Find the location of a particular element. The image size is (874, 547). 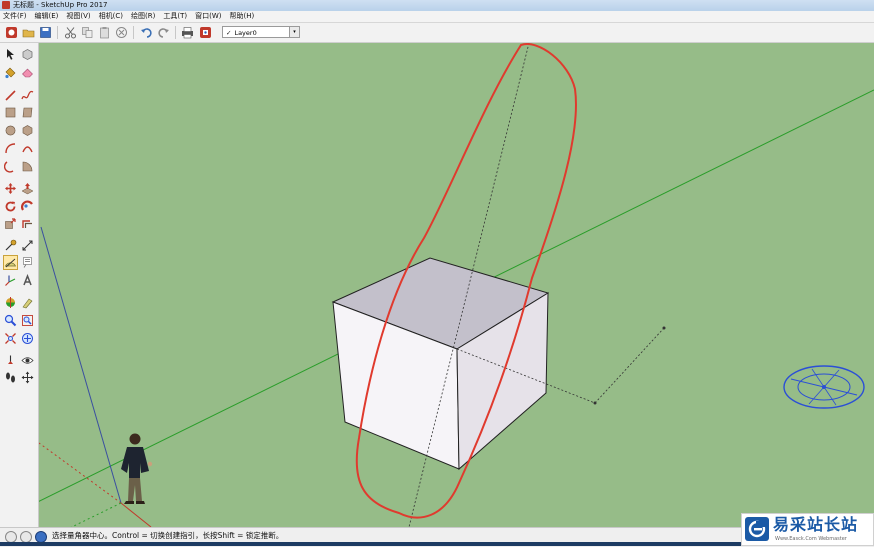

getting-started-icon is located at coordinates (11, 32).